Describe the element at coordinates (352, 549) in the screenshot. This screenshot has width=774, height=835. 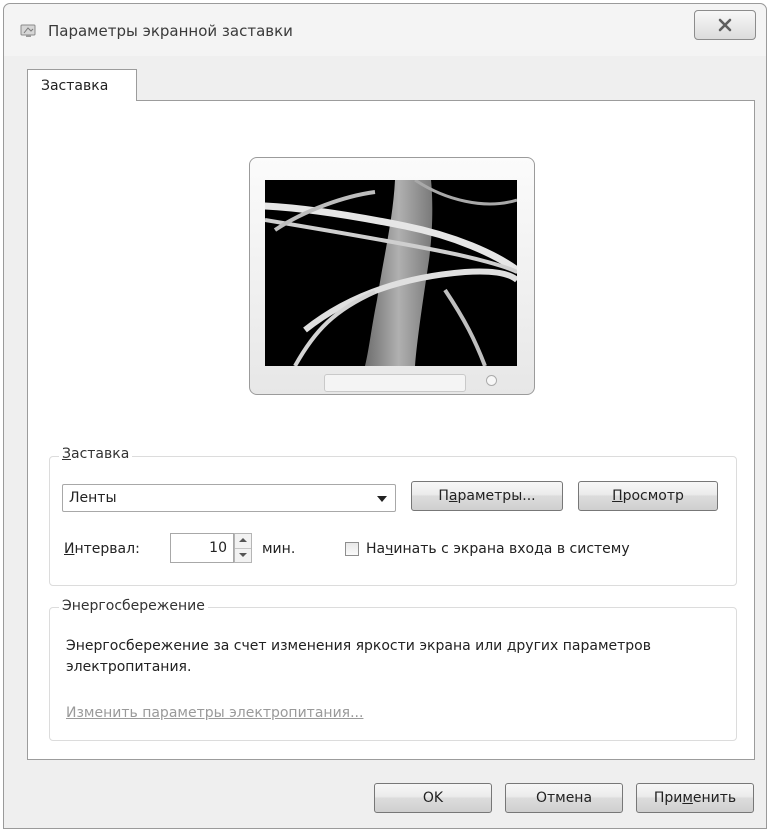
I see `logon-screen-checkbox` at that location.